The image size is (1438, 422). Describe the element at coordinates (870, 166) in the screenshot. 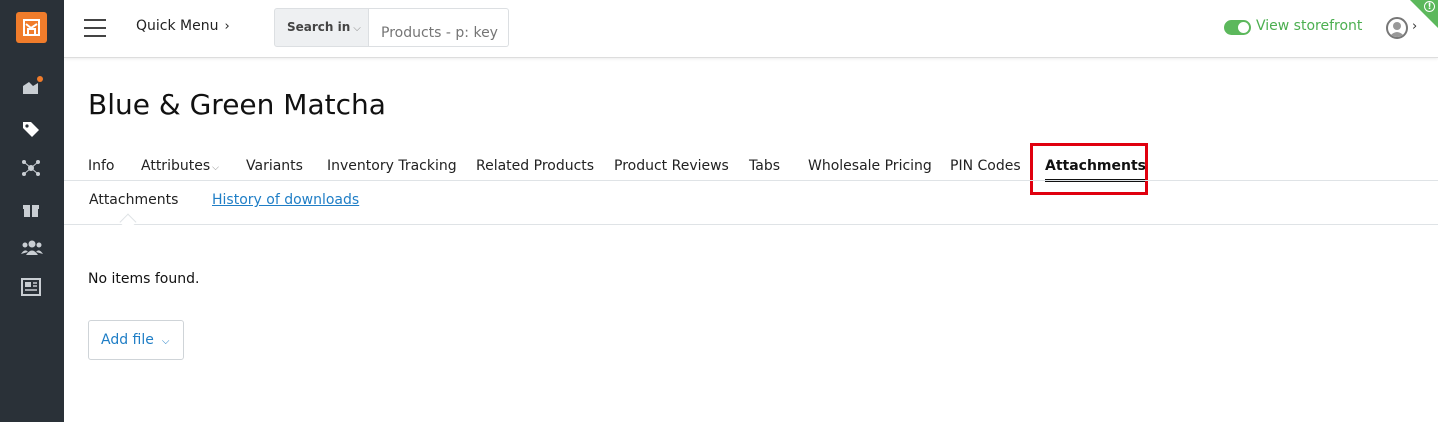

I see `tab-wholesale-pricing: Wholesale Pricing` at that location.